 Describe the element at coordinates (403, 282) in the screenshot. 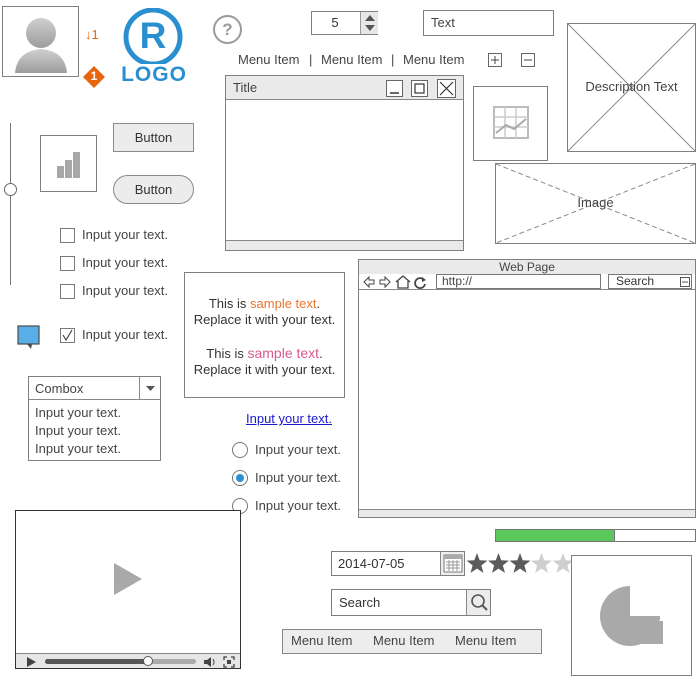

I see `home-icon` at that location.